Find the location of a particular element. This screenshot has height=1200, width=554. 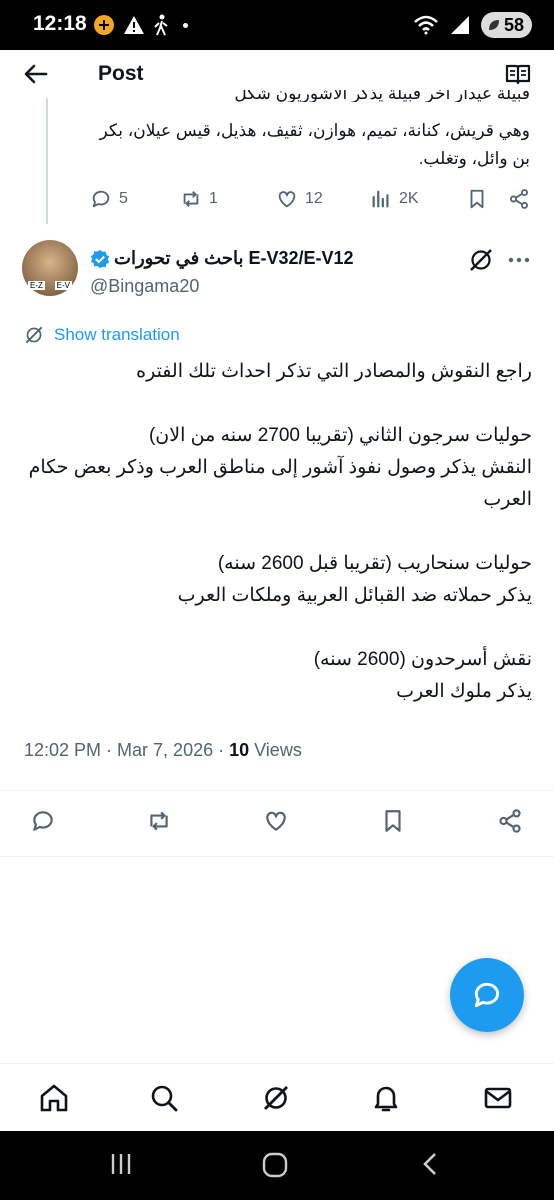

verified-icon is located at coordinates (100, 258).